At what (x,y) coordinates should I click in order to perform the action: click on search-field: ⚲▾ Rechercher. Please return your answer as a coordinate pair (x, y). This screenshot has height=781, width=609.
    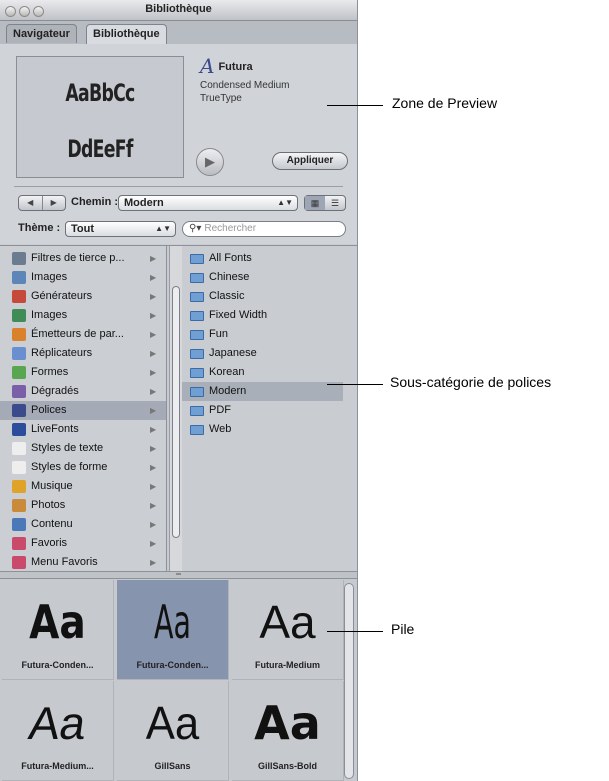
    Looking at the image, I should click on (264, 229).